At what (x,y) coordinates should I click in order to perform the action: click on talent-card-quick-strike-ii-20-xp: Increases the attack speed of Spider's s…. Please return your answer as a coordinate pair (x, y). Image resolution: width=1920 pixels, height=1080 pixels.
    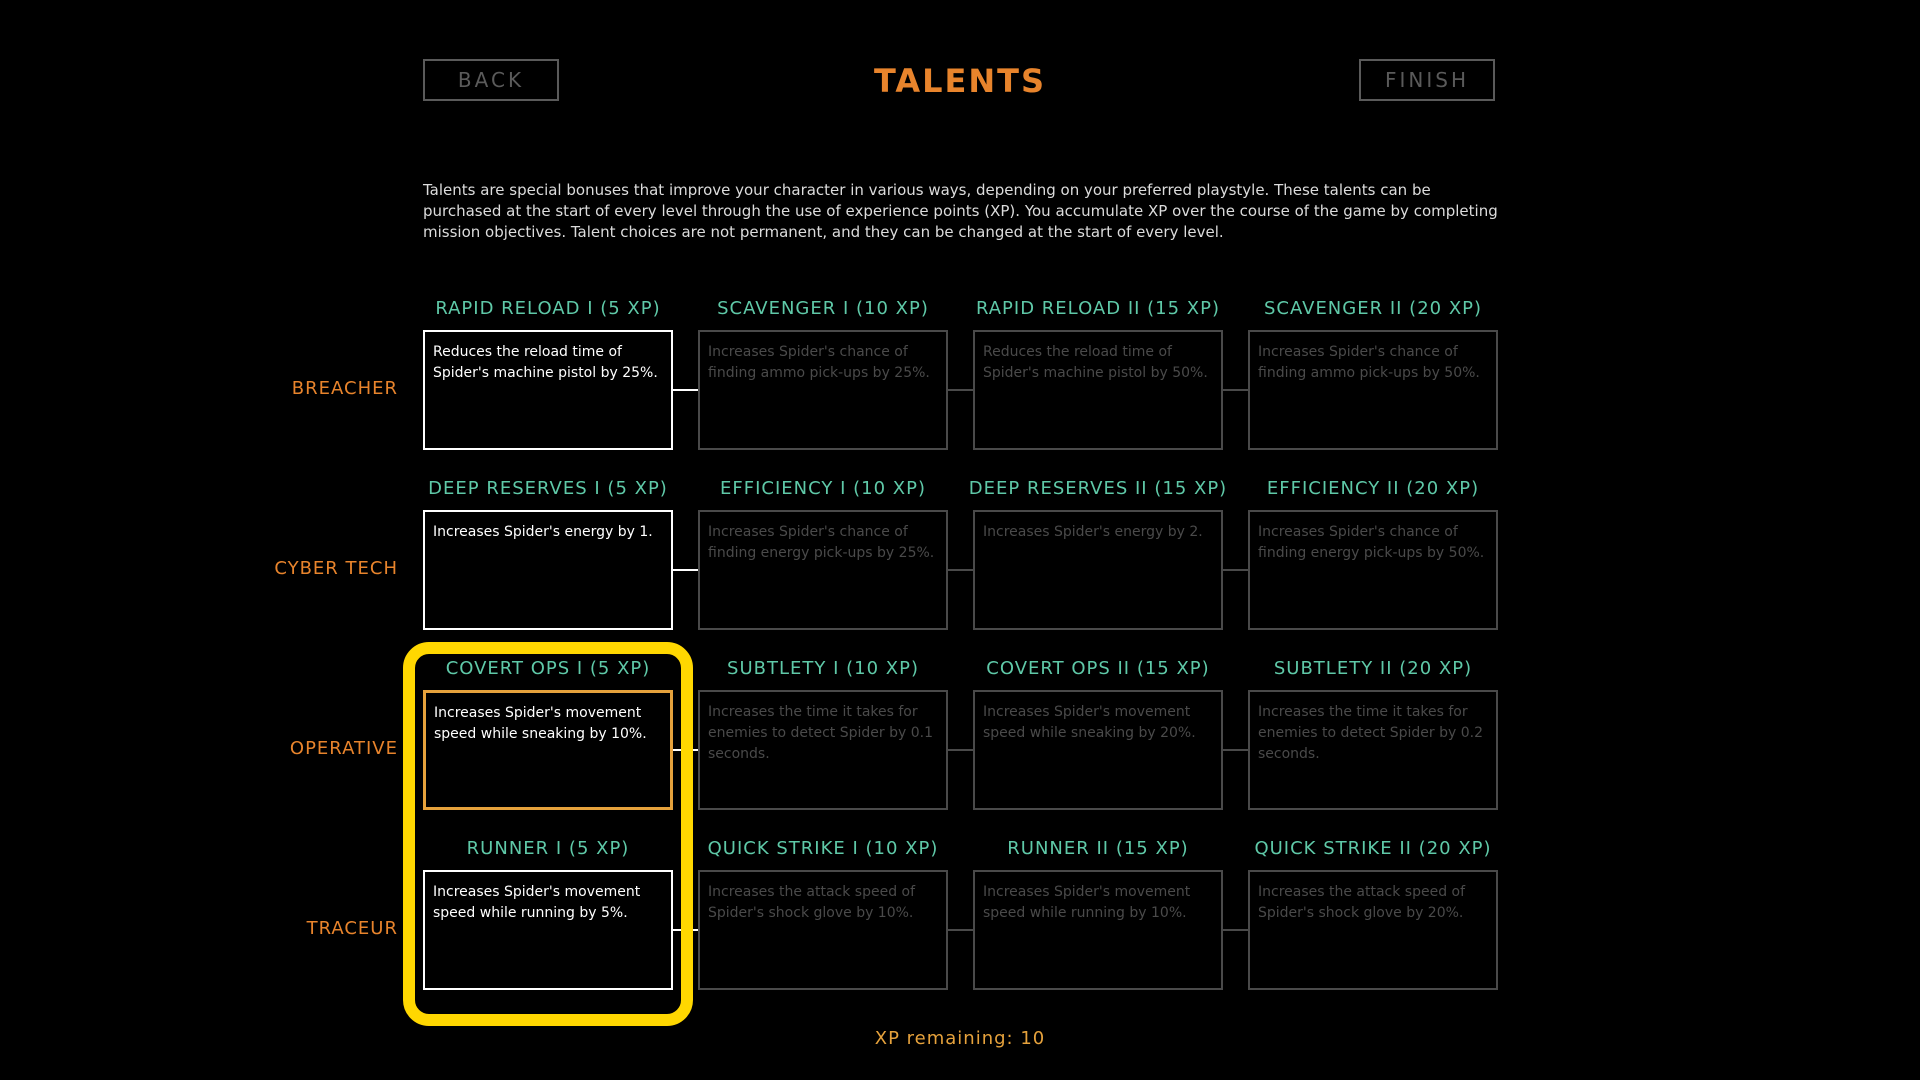
    Looking at the image, I should click on (1373, 930).